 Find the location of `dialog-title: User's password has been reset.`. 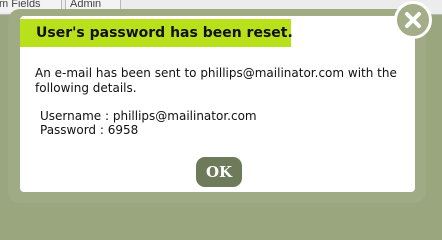

dialog-title: User's password has been reset. is located at coordinates (164, 33).